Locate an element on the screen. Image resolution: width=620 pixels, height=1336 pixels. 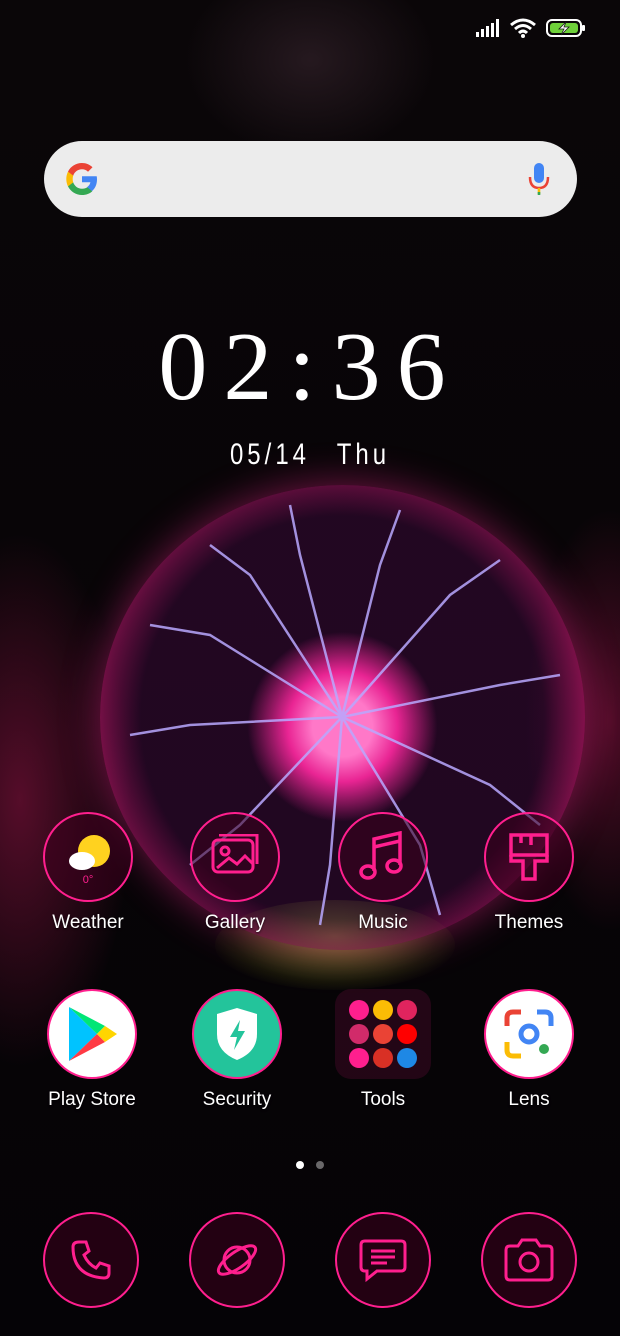
music-note-icon is located at coordinates (383, 857).